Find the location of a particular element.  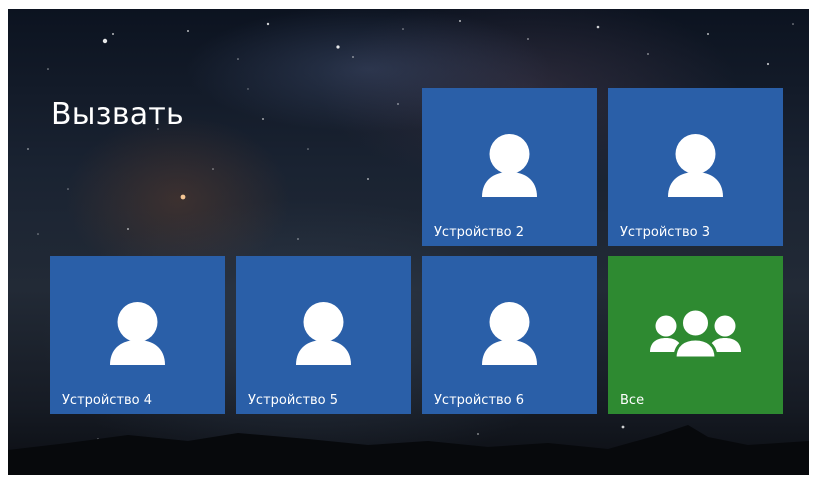

horizon-silhouette is located at coordinates (408, 450).